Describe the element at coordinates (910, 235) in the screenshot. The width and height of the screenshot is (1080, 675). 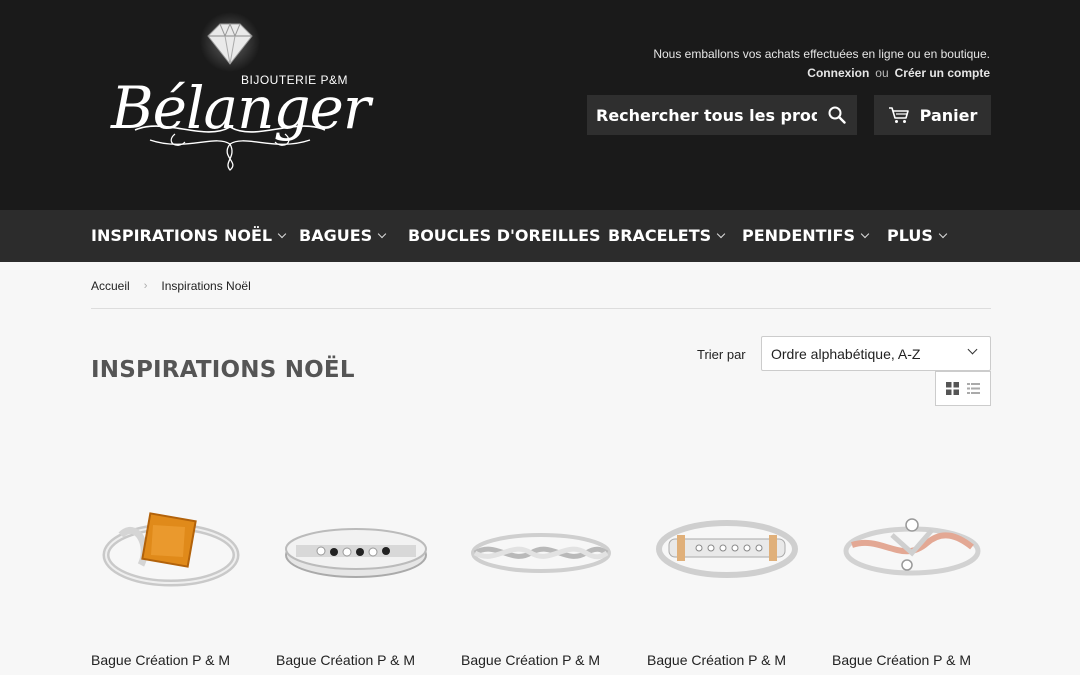
I see `nav-item-label: PLUS` at that location.